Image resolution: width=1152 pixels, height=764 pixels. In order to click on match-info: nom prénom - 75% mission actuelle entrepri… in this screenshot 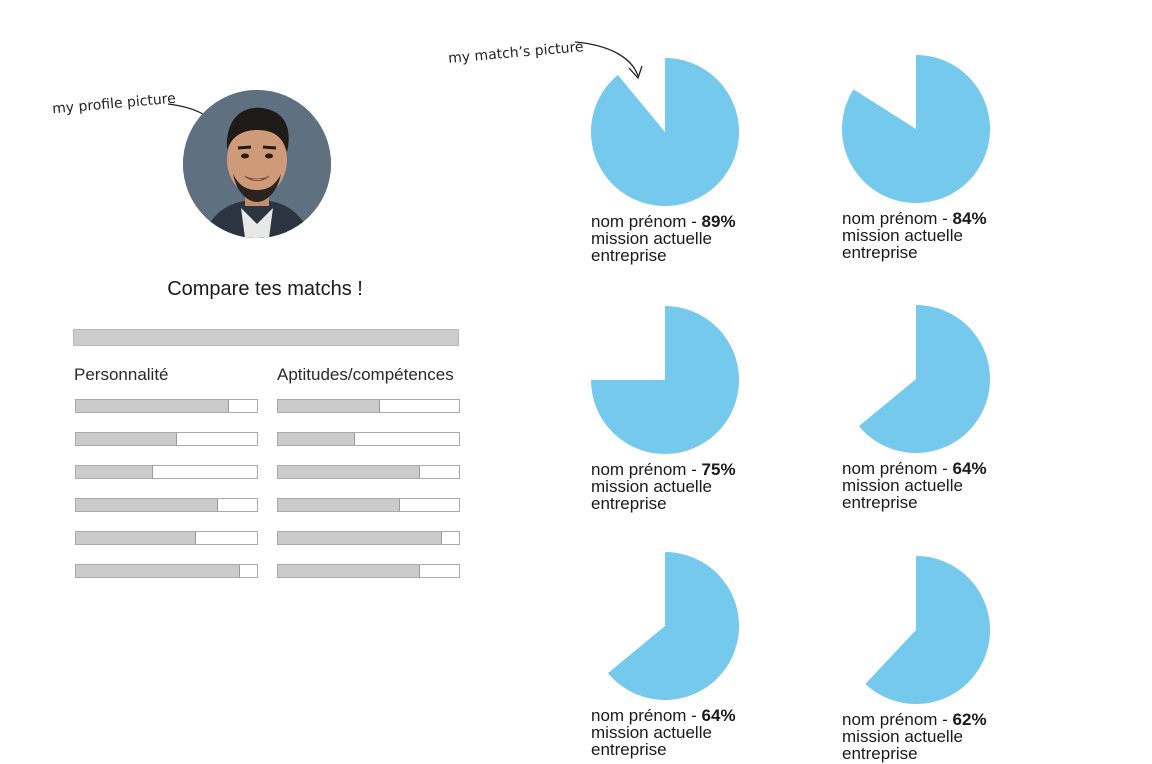, I will do `click(691, 486)`.